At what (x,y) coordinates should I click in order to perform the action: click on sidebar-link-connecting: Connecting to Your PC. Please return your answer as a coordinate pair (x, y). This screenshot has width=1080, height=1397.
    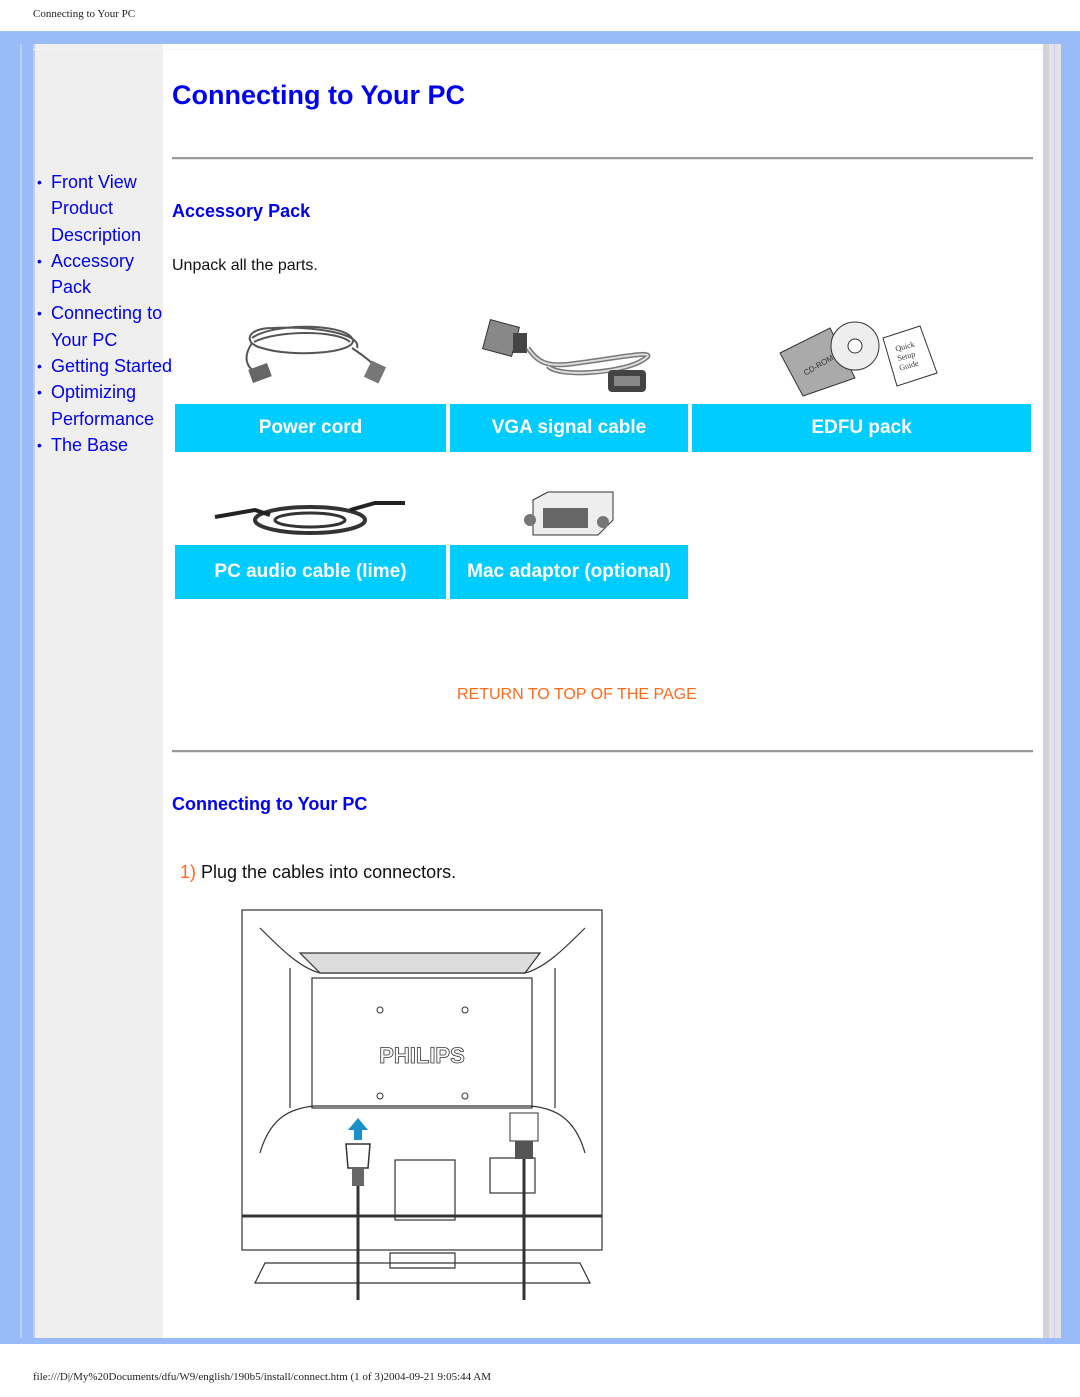
    Looking at the image, I should click on (106, 326).